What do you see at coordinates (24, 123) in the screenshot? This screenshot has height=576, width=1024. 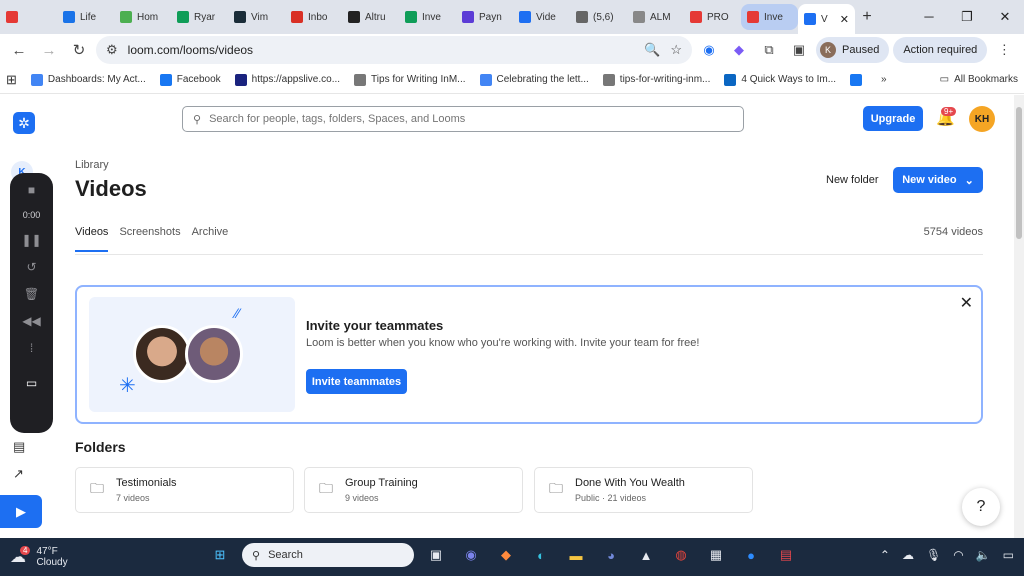 I see `loom-logo-icon: ✲` at bounding box center [24, 123].